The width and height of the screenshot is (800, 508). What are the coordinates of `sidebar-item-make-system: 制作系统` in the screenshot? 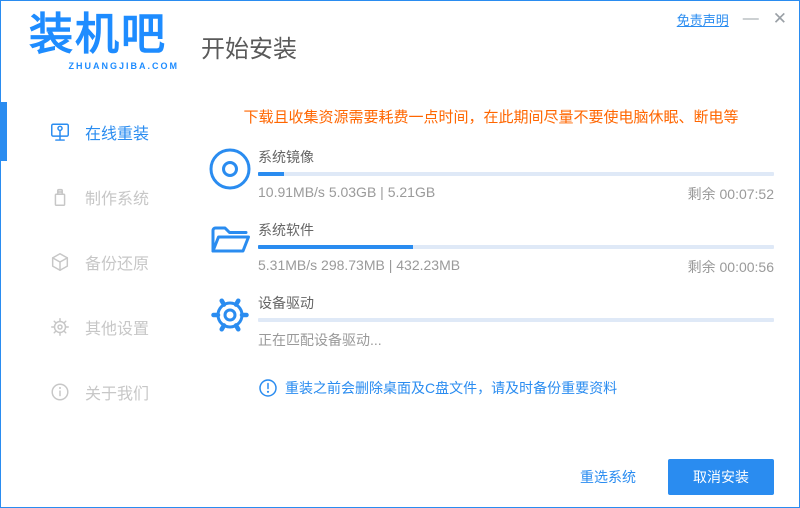 It's located at (96, 196).